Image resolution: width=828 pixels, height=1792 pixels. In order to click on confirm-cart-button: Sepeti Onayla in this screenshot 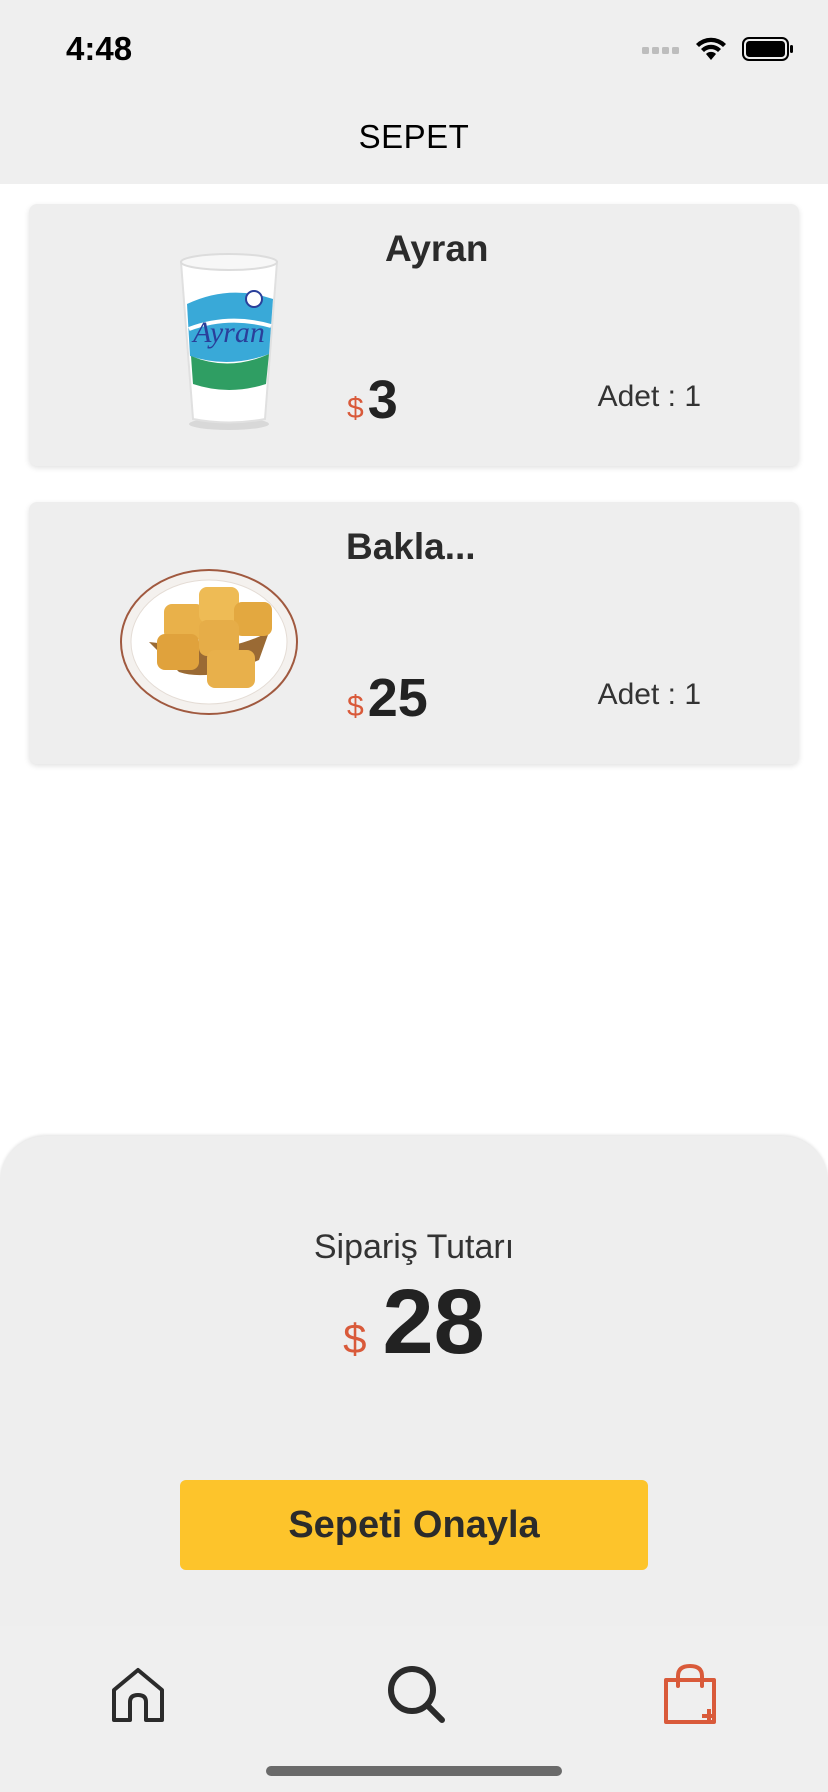, I will do `click(414, 1525)`.